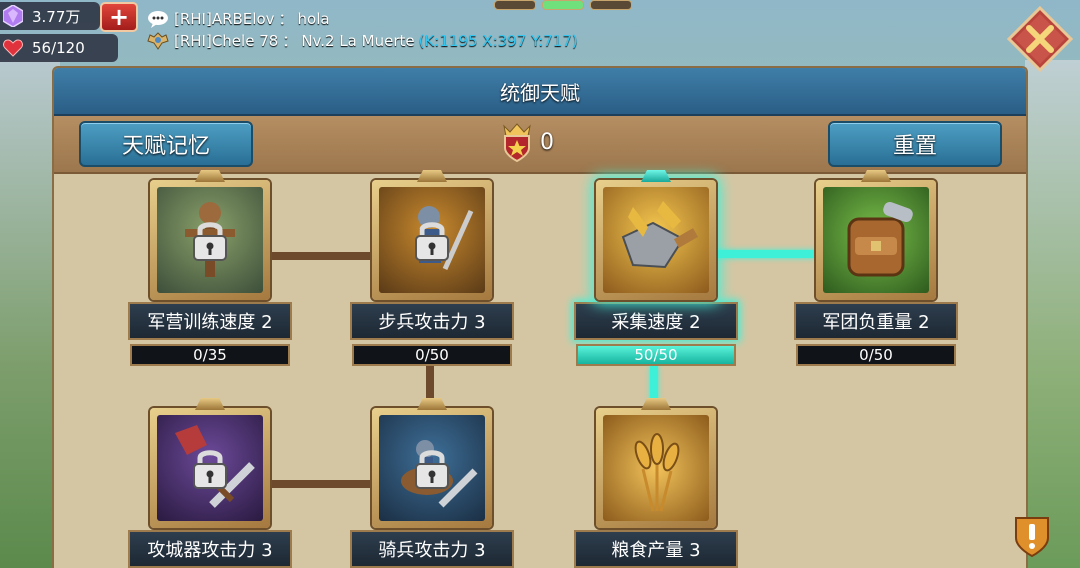  I want to click on talent-label: 骑兵攻击力 3, so click(432, 549).